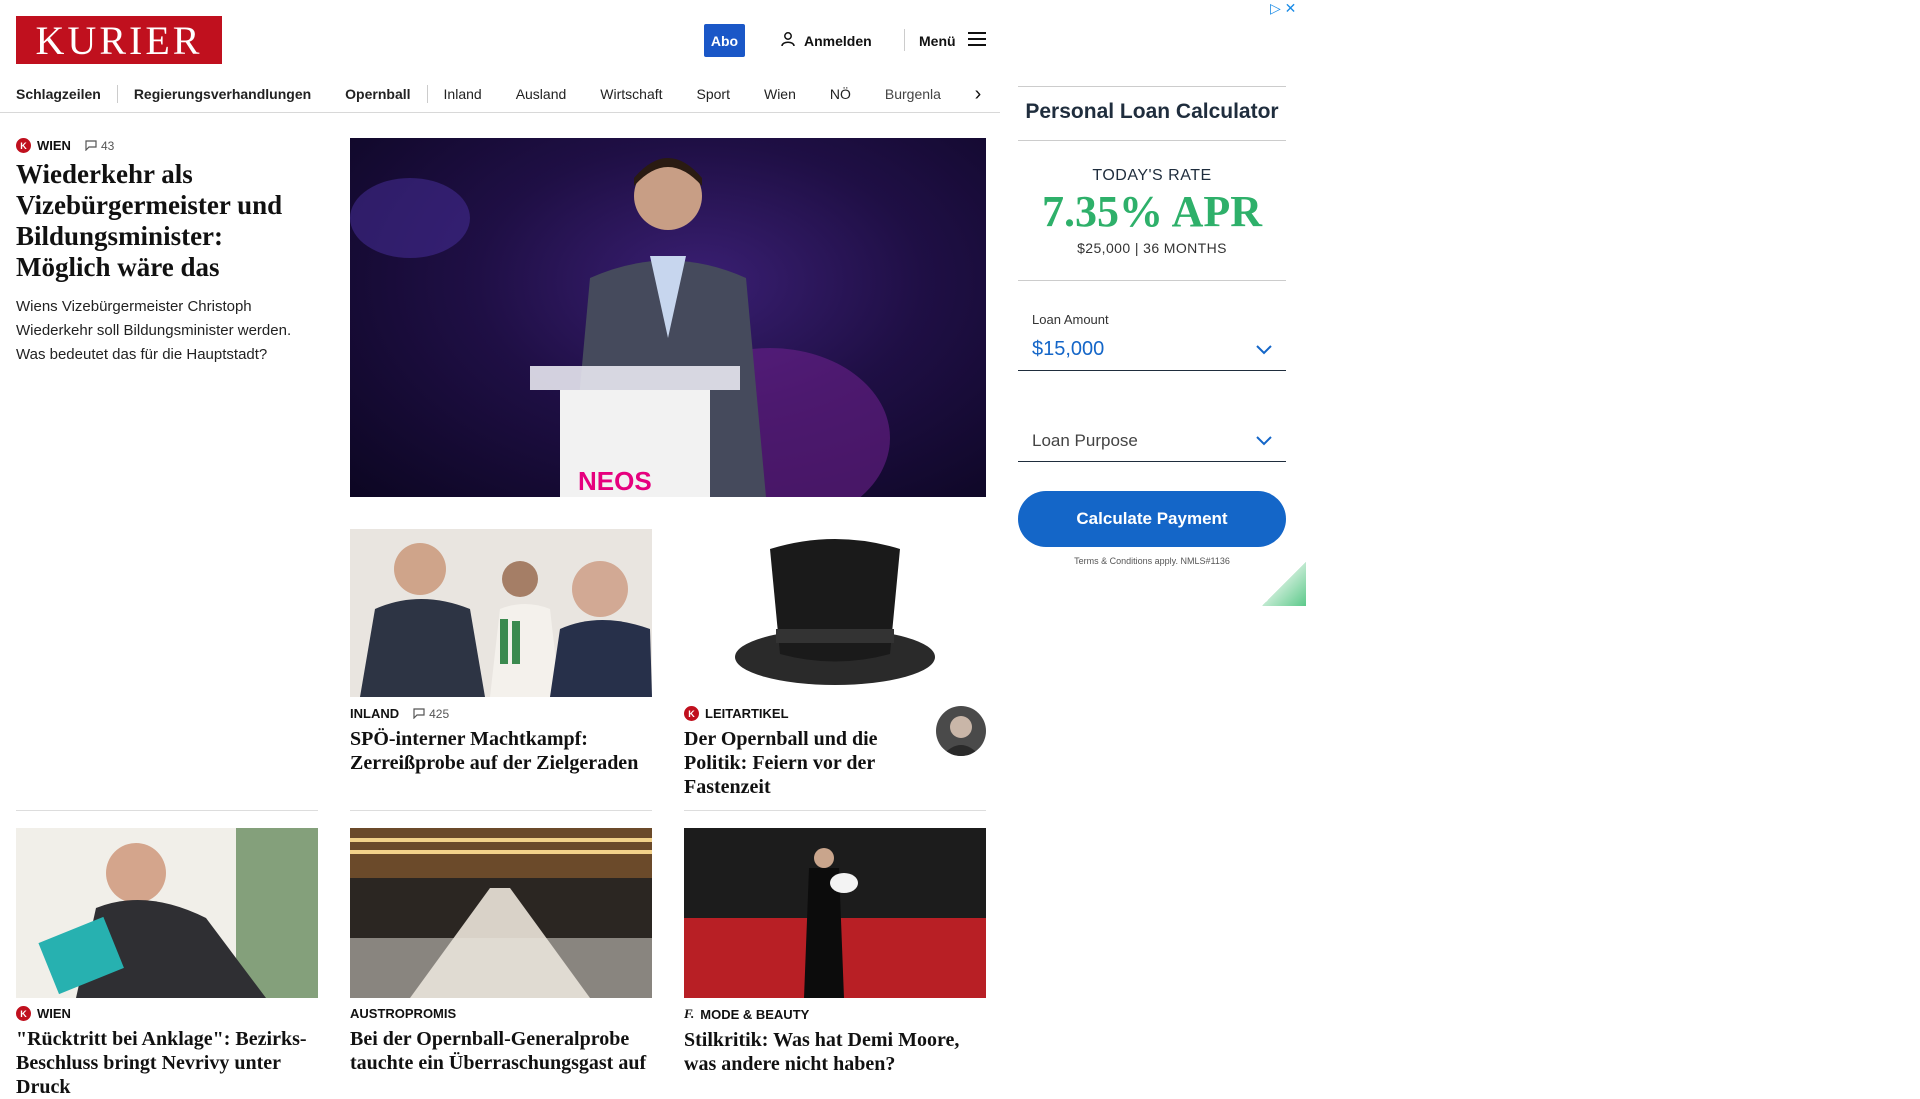 This screenshot has width=1920, height=1099. What do you see at coordinates (541, 94) in the screenshot?
I see `nav-item-ausland: Ausland` at bounding box center [541, 94].